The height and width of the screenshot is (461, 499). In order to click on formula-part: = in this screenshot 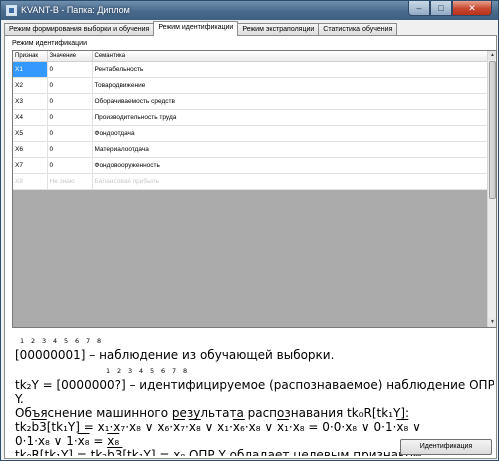, I will do `click(98, 441)`.